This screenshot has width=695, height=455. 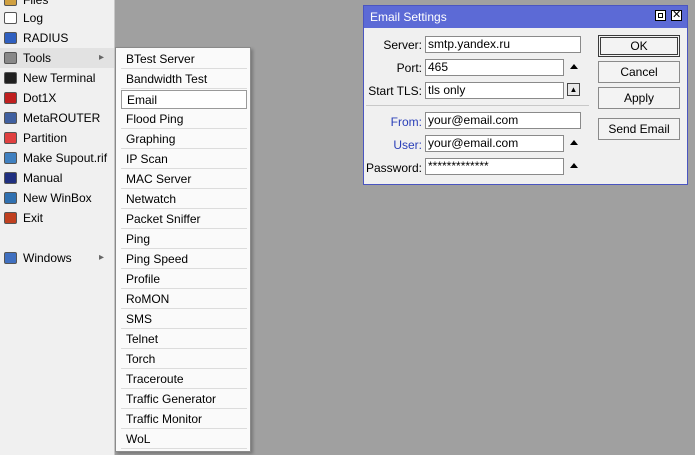 I want to click on port-collapse-arrow-icon, so click(x=574, y=66).